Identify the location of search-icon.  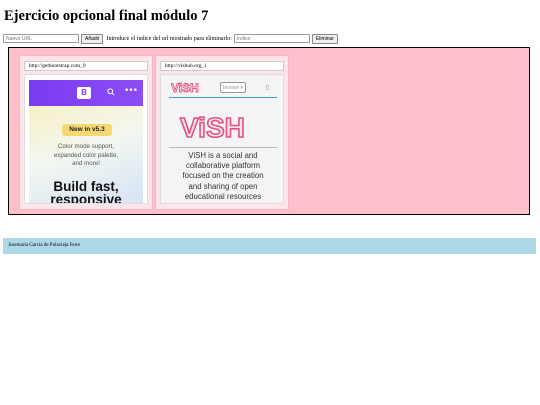
(111, 92).